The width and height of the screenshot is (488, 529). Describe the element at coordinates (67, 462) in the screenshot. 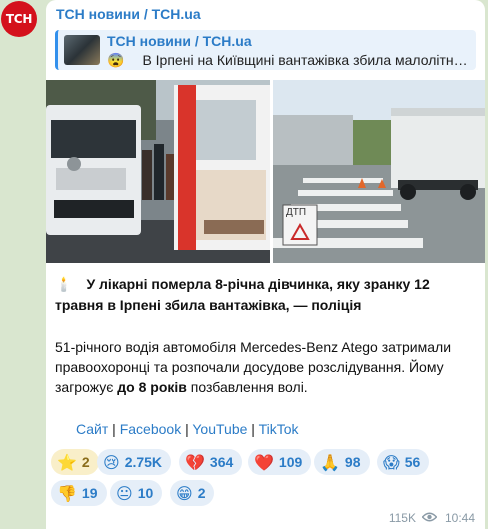

I see `star-icon: ⭐` at that location.